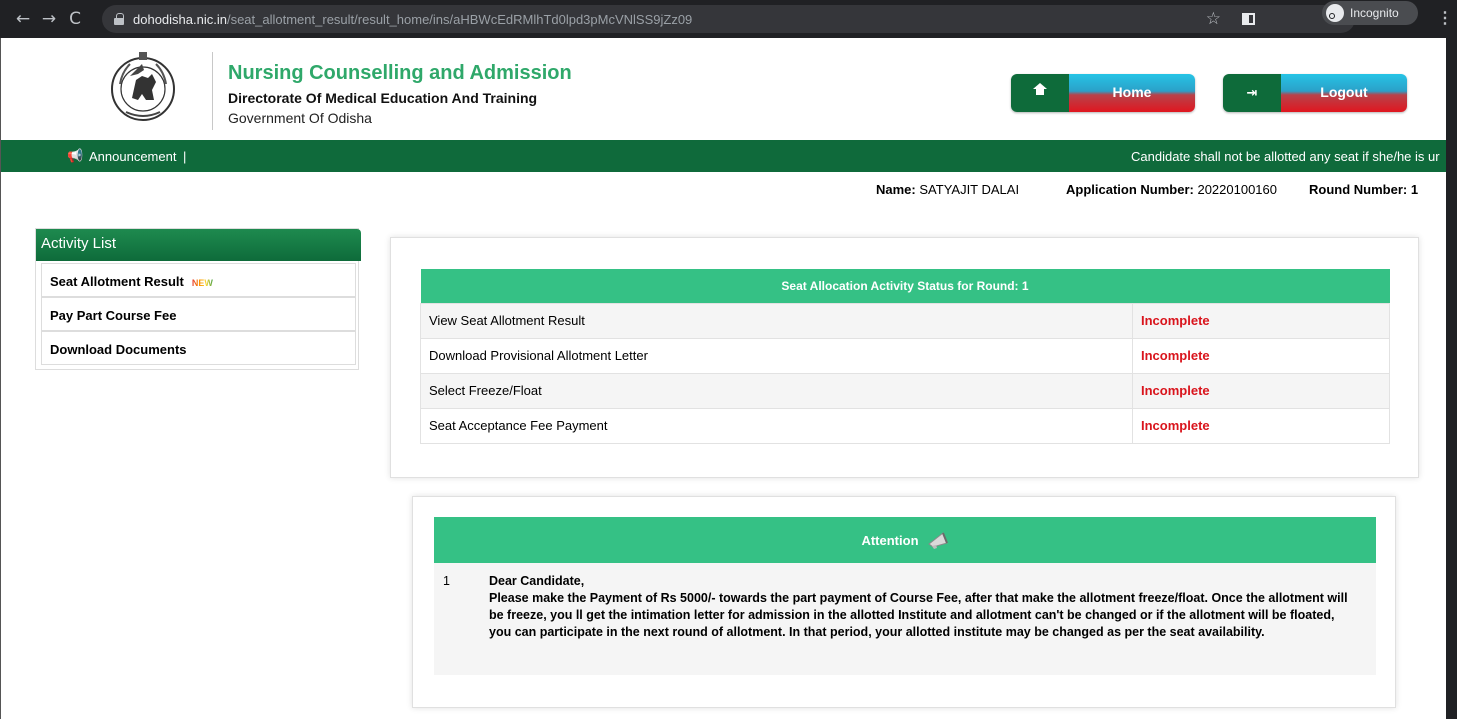 The image size is (1457, 719). Describe the element at coordinates (117, 281) in the screenshot. I see `sidebar-item-label: Seat Allotment Result` at that location.